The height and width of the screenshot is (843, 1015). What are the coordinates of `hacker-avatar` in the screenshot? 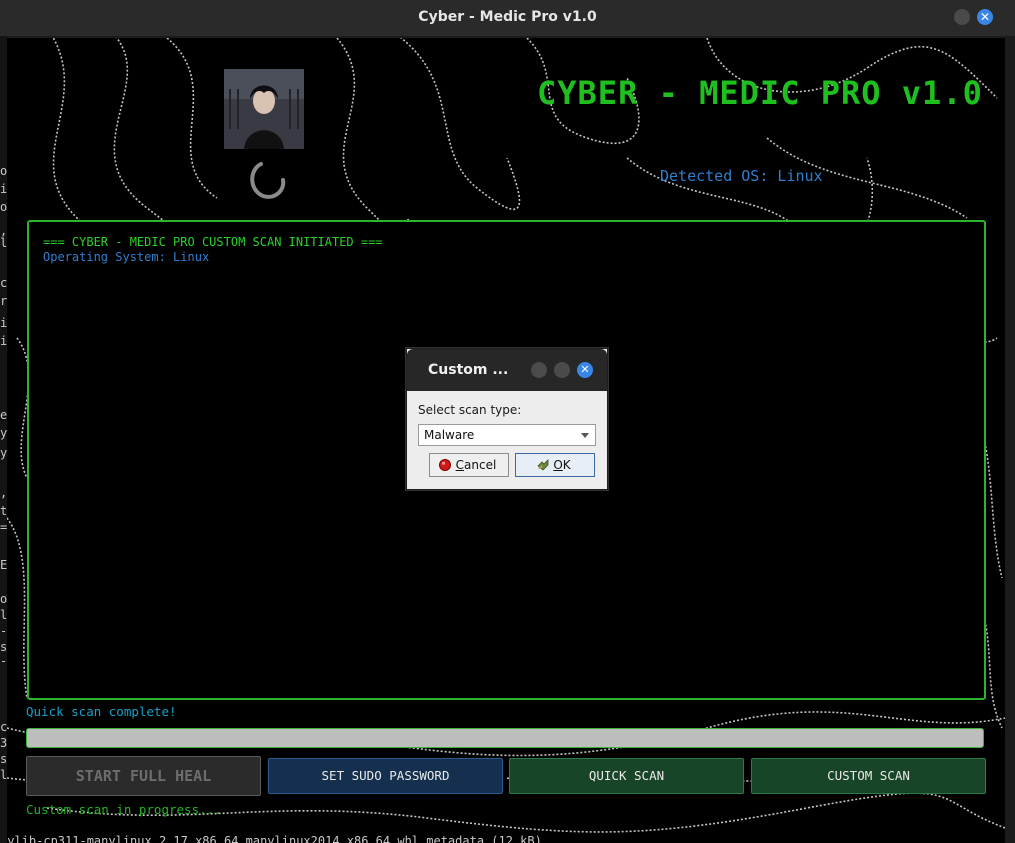 It's located at (264, 109).